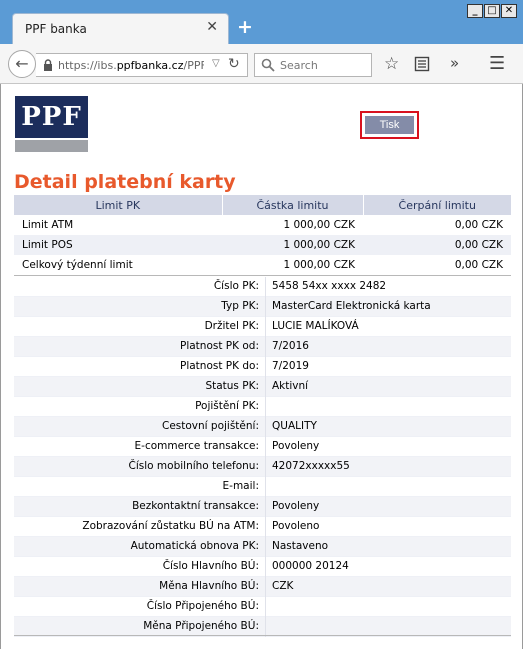  What do you see at coordinates (454, 63) in the screenshot?
I see `overflow-chevron-icon: »` at bounding box center [454, 63].